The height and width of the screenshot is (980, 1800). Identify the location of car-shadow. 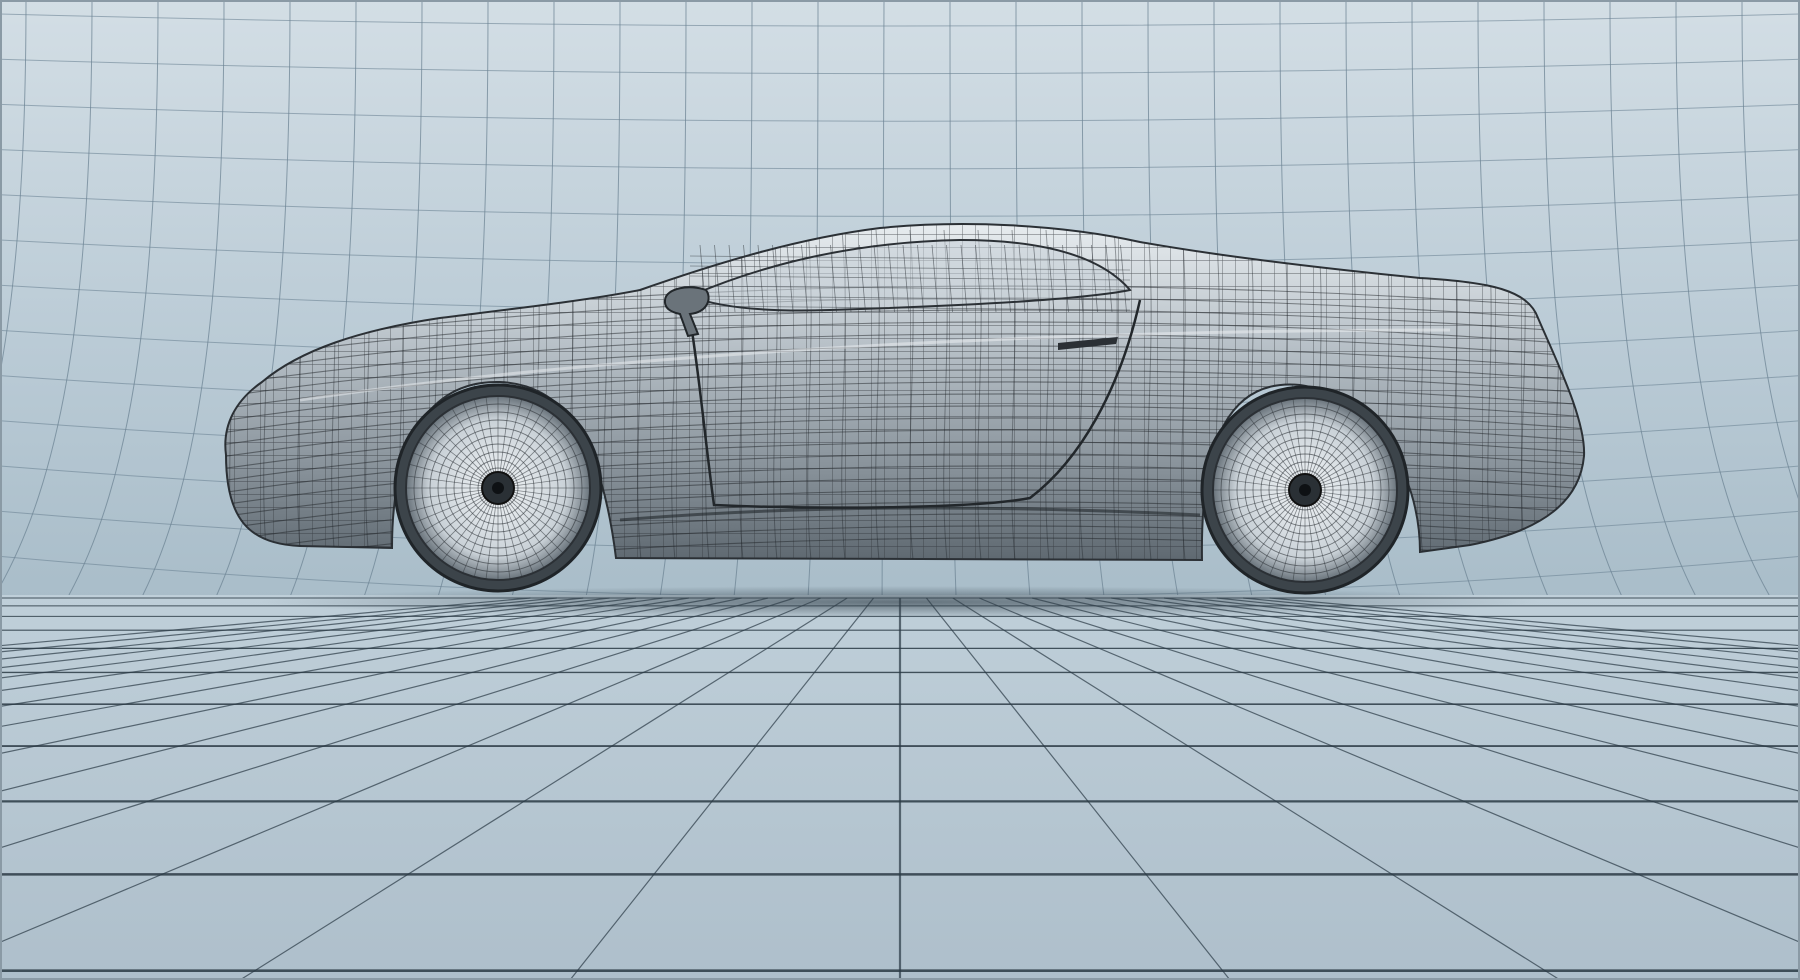
(900, 602).